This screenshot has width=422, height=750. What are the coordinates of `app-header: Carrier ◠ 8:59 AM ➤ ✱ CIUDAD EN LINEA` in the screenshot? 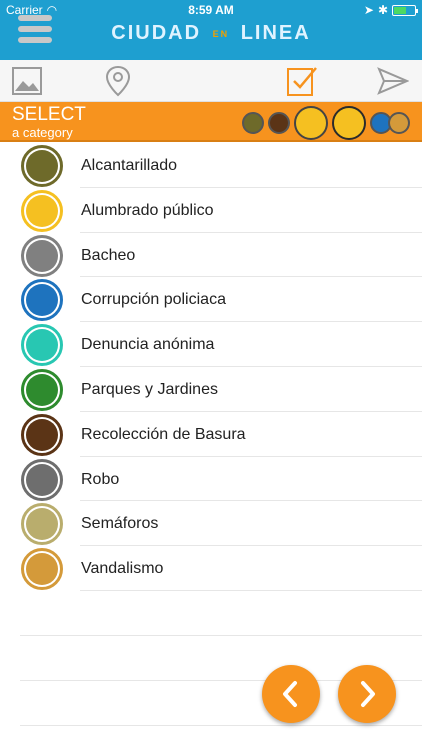 It's located at (211, 30).